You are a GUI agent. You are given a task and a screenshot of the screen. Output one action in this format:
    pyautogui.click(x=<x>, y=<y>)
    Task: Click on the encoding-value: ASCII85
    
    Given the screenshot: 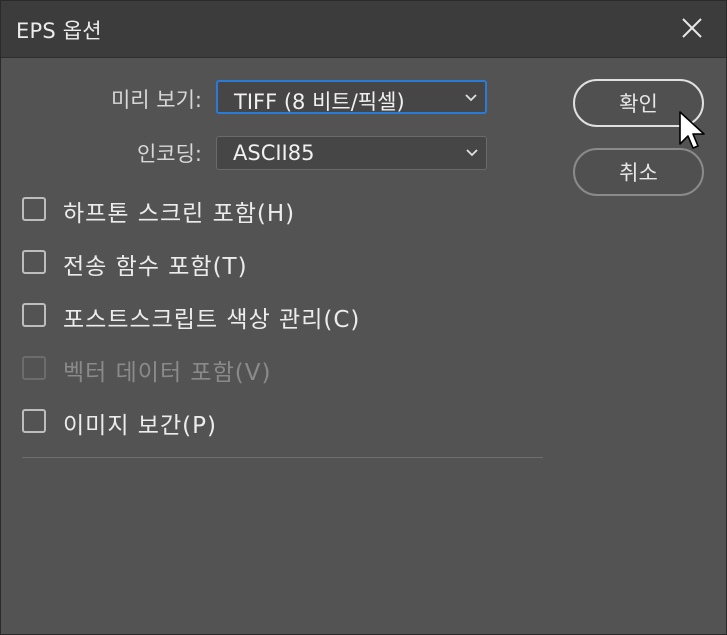 What is the action you would take?
    pyautogui.click(x=274, y=153)
    